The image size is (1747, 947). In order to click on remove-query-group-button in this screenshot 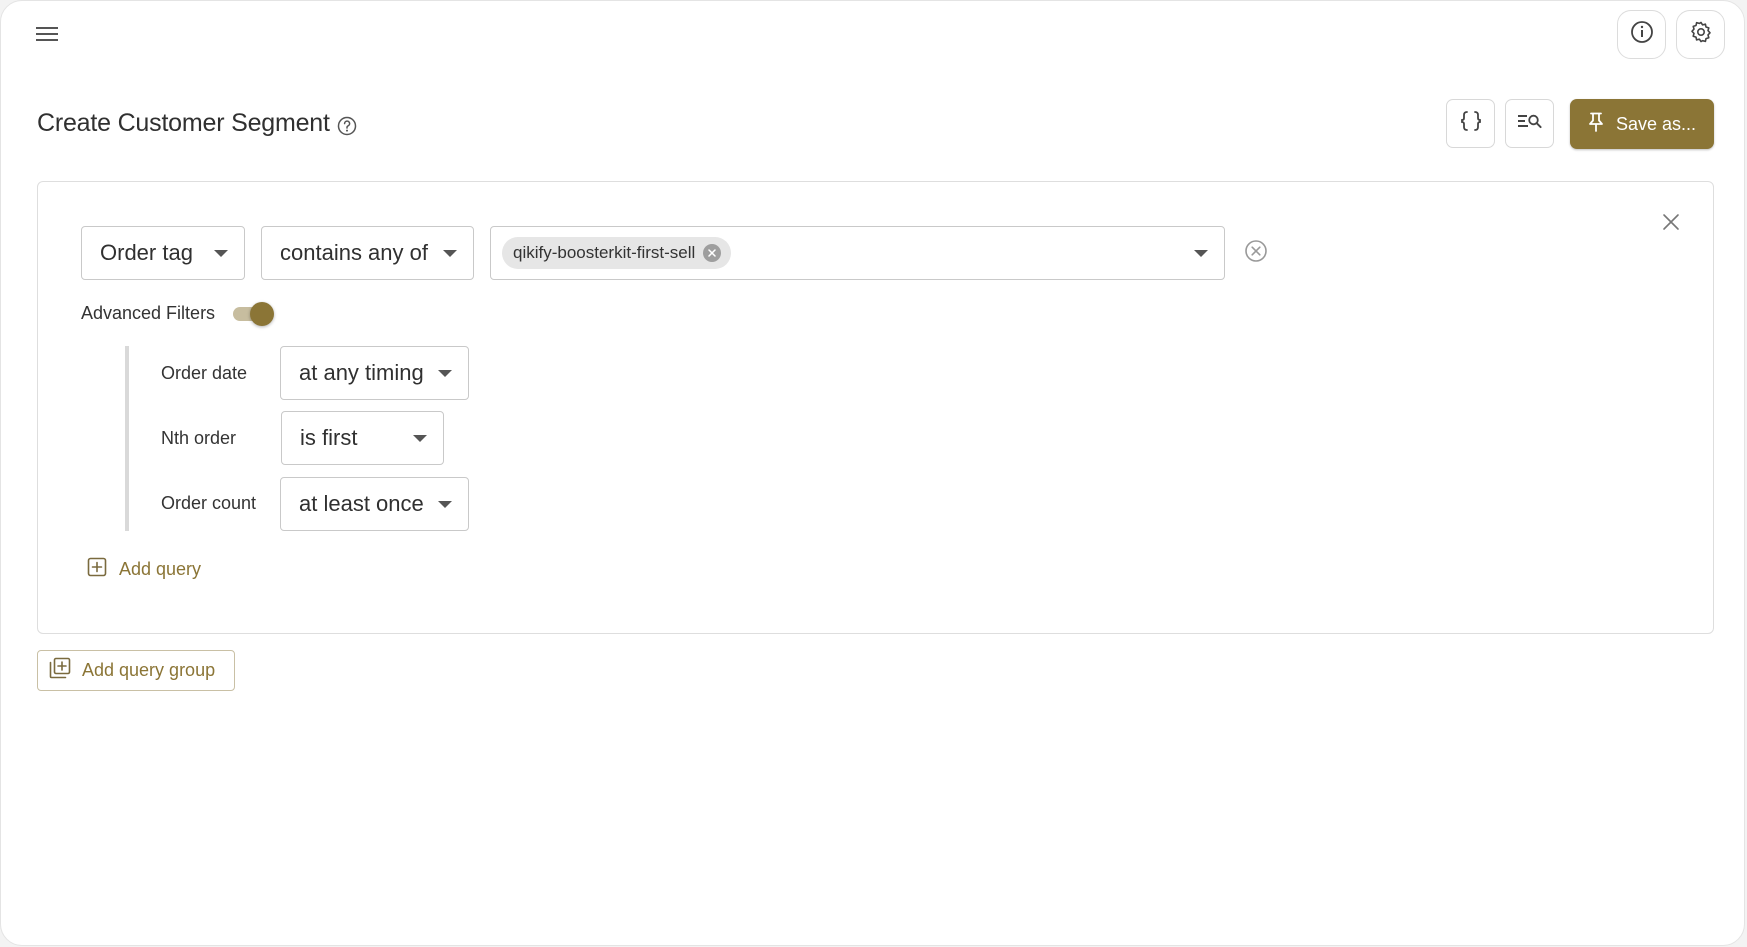, I will do `click(1671, 224)`.